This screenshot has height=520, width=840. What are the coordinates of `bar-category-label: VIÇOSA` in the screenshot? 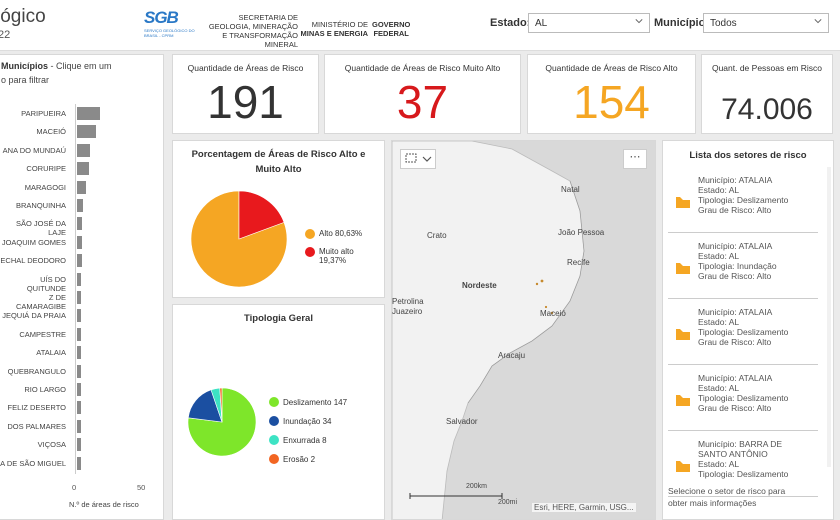 It's located at (33, 444).